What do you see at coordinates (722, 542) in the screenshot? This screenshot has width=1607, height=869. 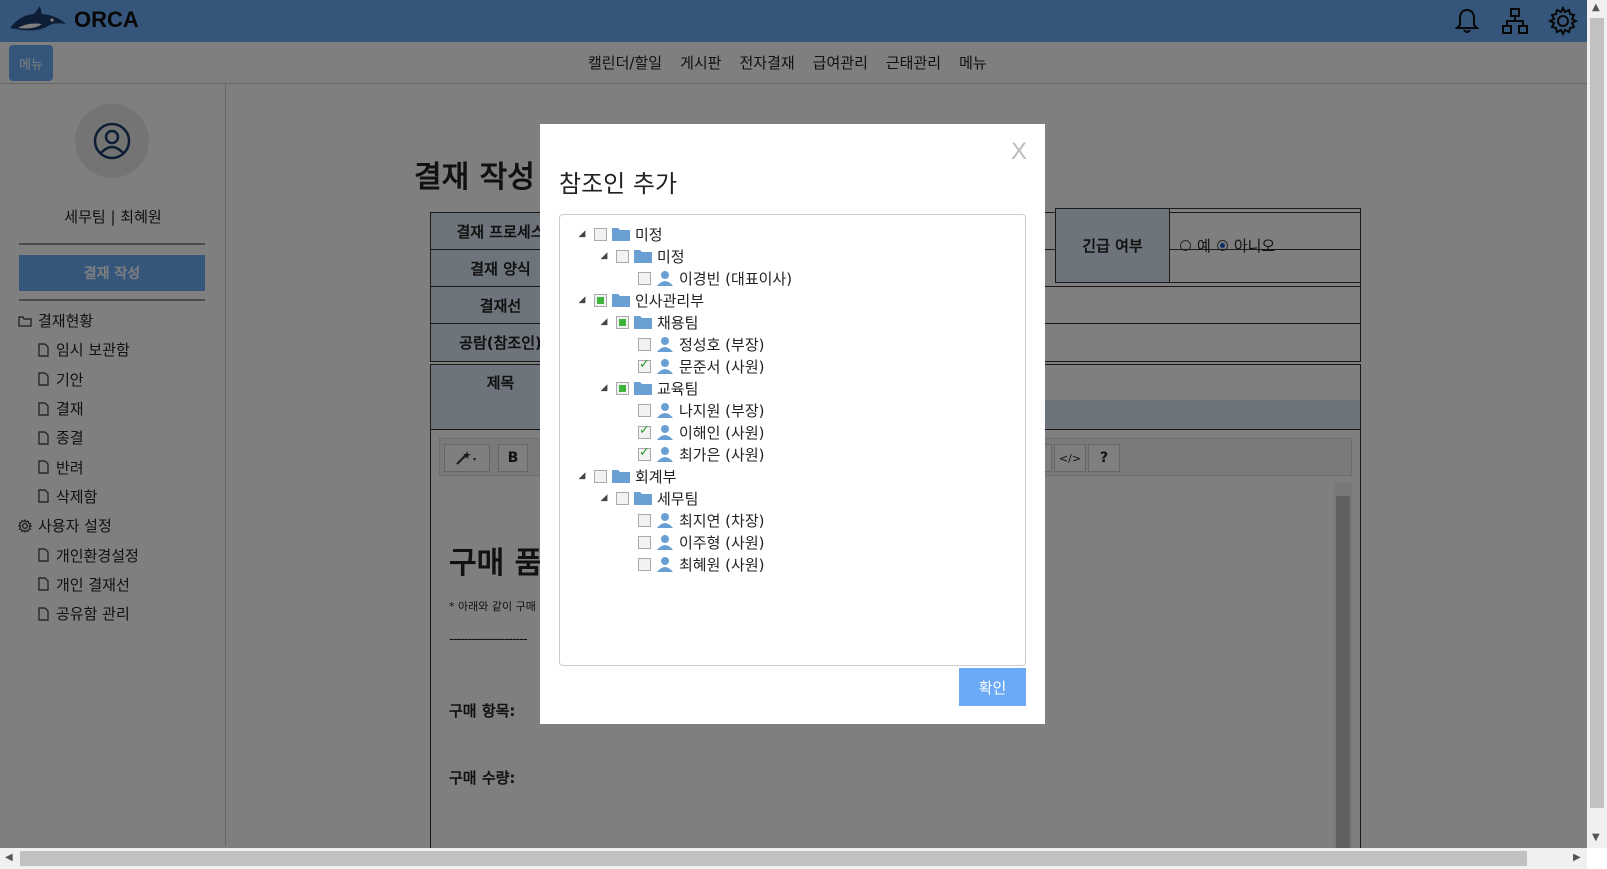 I see `tree-node-label: 이주형 (사원)` at bounding box center [722, 542].